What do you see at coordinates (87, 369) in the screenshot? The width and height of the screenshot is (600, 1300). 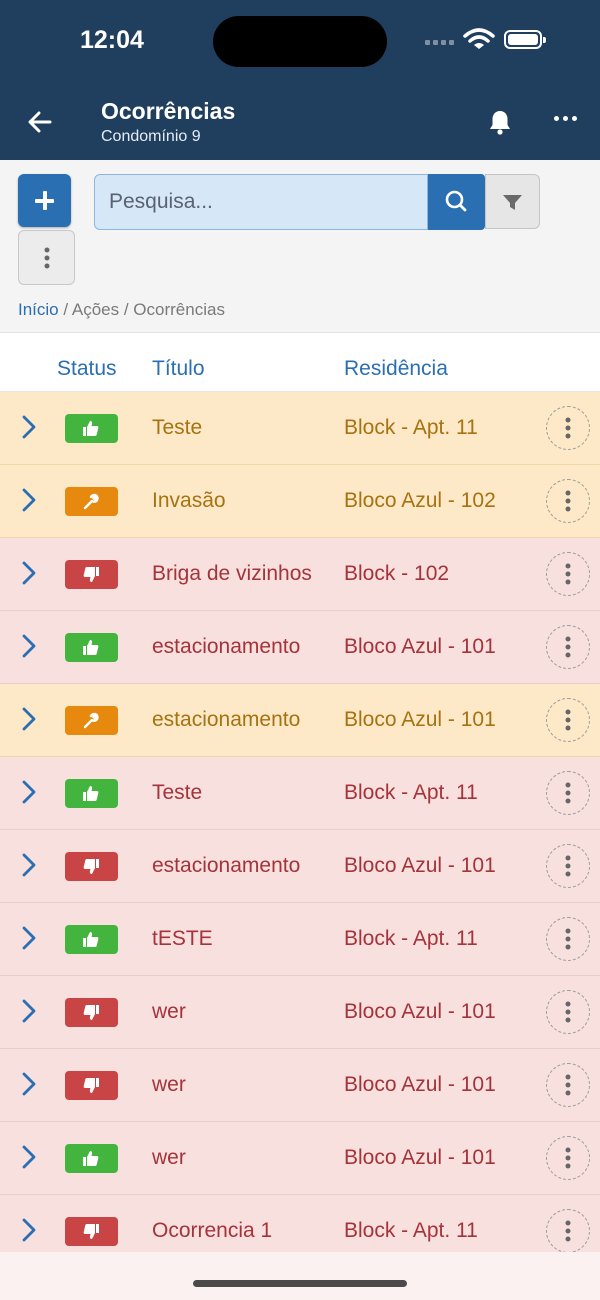 I see `column-header-status: Status` at bounding box center [87, 369].